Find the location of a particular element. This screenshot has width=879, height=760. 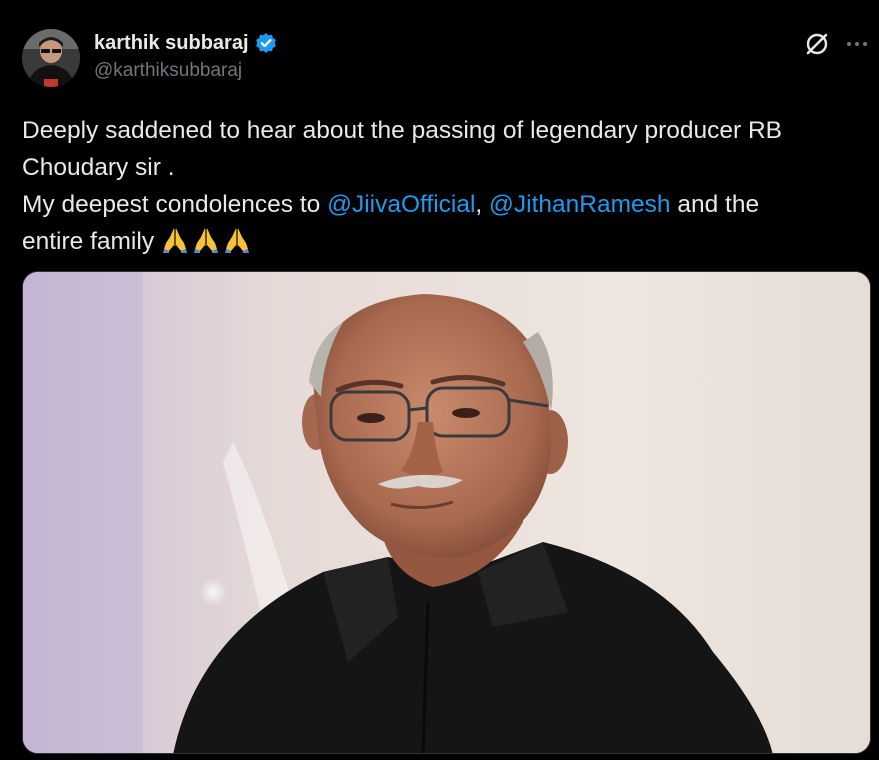

verified-badge-icon is located at coordinates (266, 43).